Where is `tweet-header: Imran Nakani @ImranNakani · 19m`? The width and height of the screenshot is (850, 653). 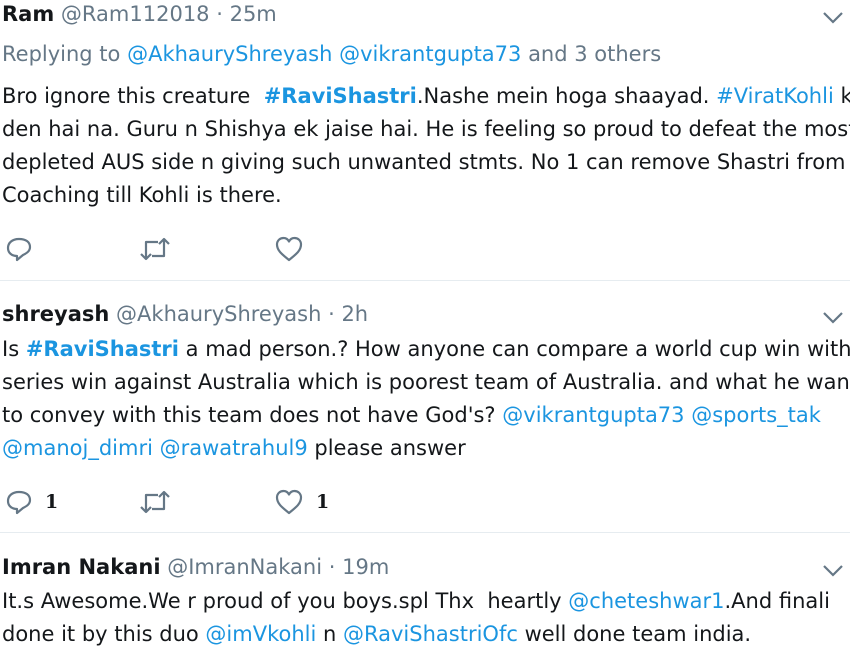 tweet-header: Imran Nakani @ImranNakani · 19m is located at coordinates (195, 567).